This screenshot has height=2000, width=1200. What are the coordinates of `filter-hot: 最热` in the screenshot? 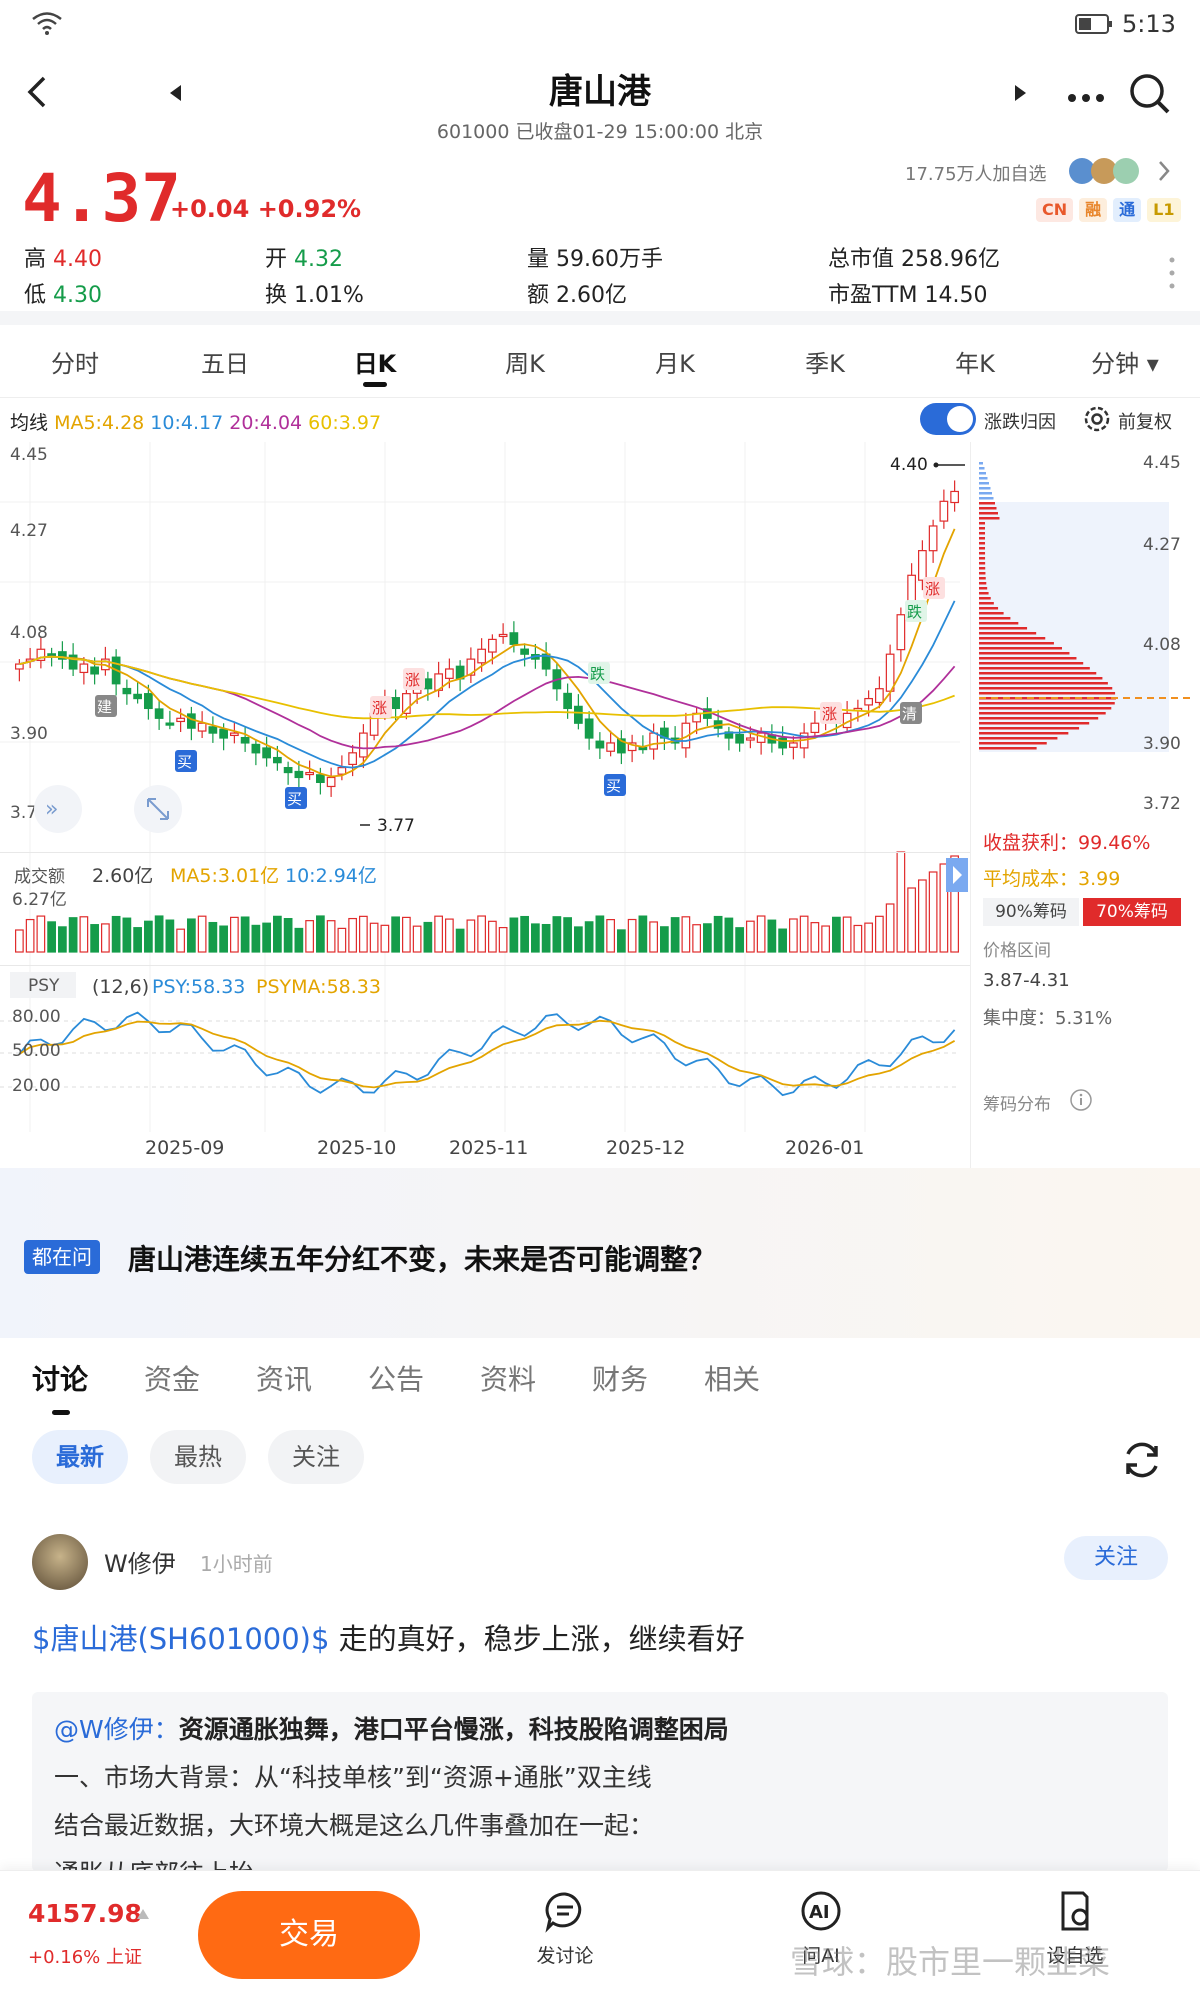 It's located at (198, 1457).